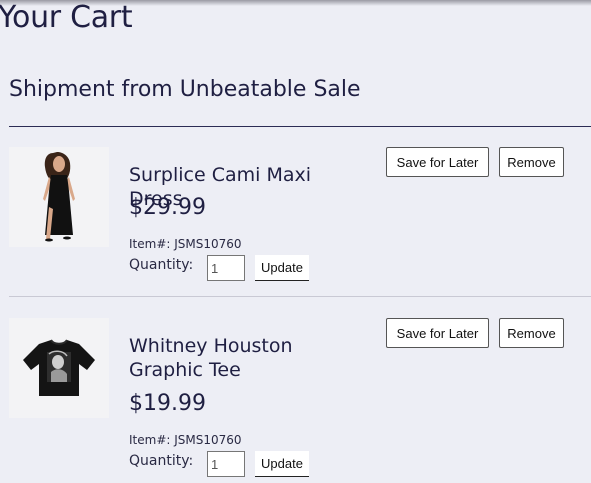 Image resolution: width=591 pixels, height=483 pixels. I want to click on dress-photo-icon, so click(59, 197).